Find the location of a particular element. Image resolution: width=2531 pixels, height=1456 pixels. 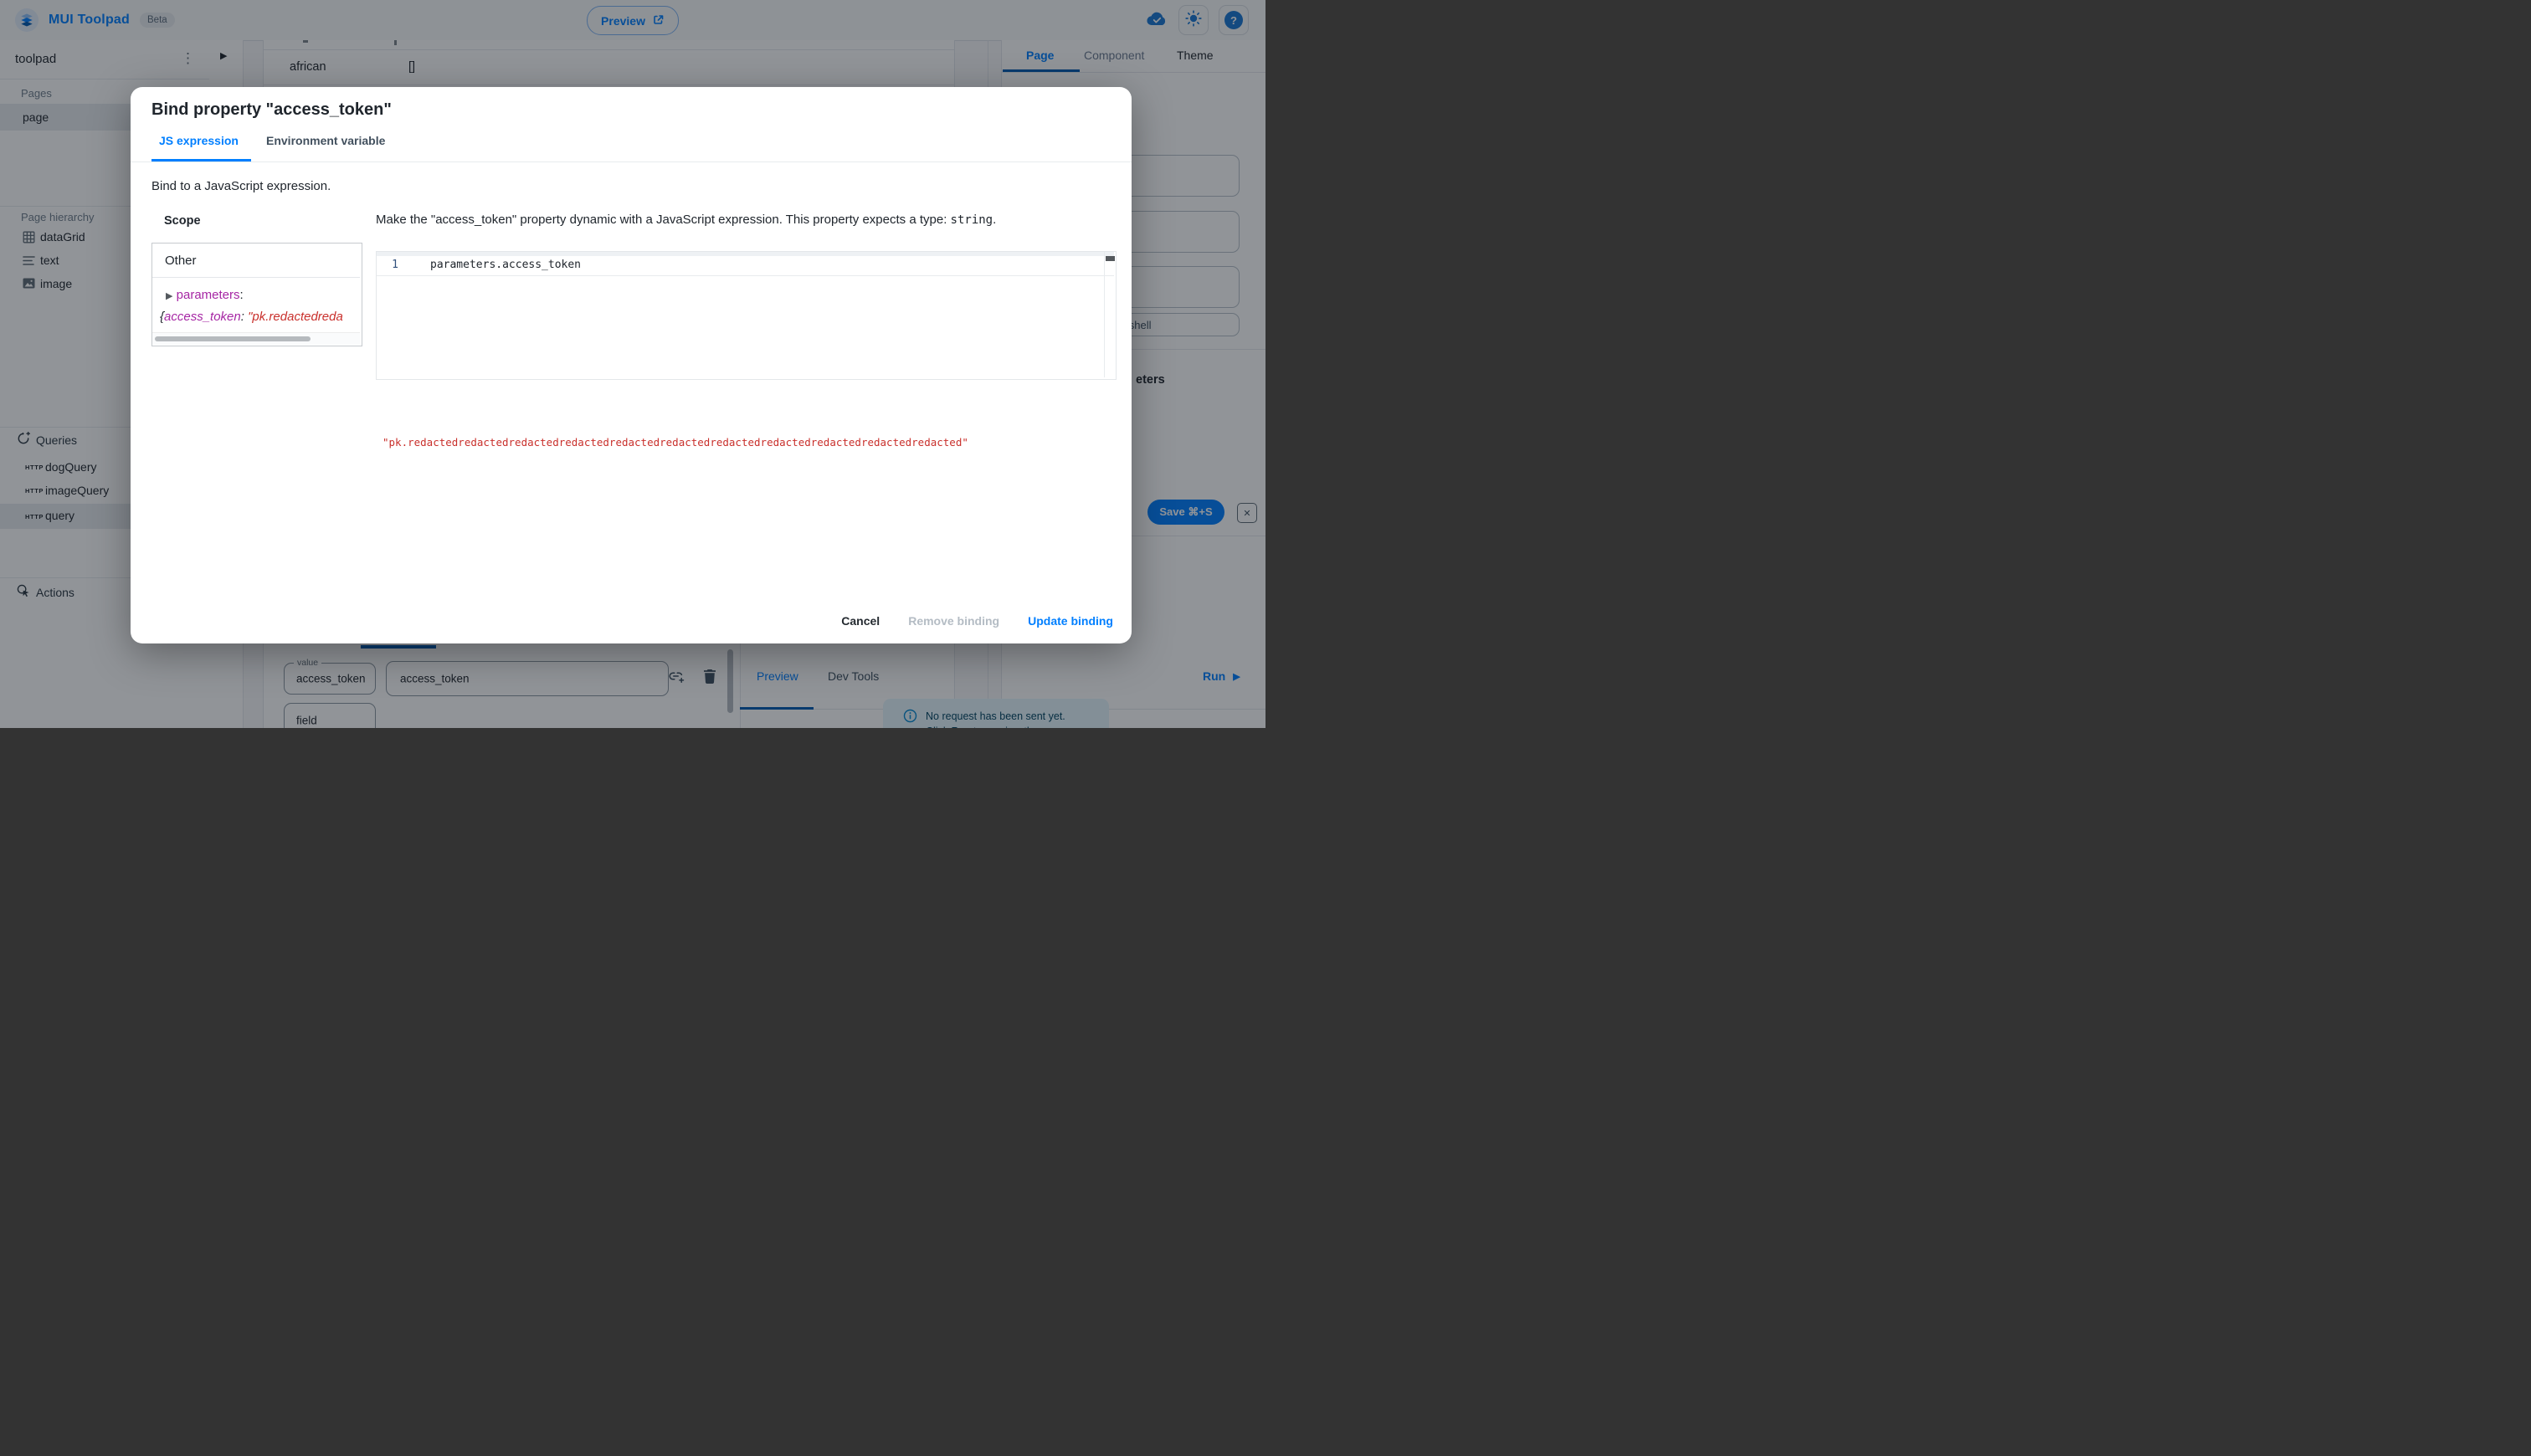

scope-divider is located at coordinates (256, 278).